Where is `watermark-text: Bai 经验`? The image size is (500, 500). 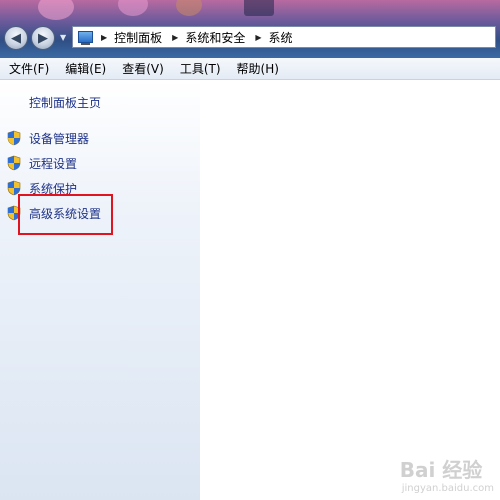
watermark-text: Bai 经验 is located at coordinates (441, 470).